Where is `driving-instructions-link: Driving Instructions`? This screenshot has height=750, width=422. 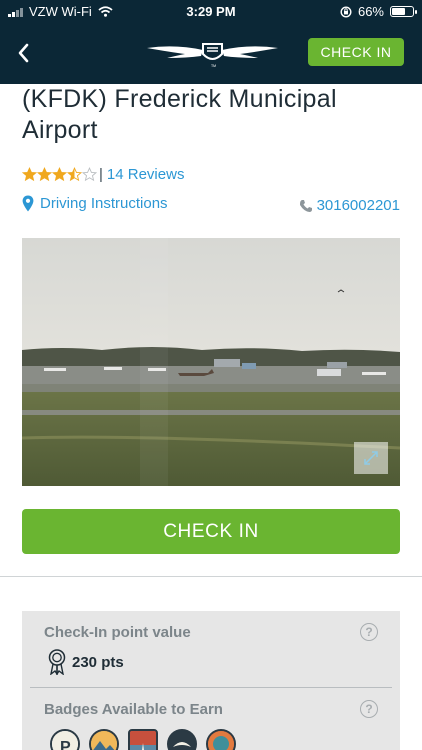 driving-instructions-link: Driving Instructions is located at coordinates (95, 203).